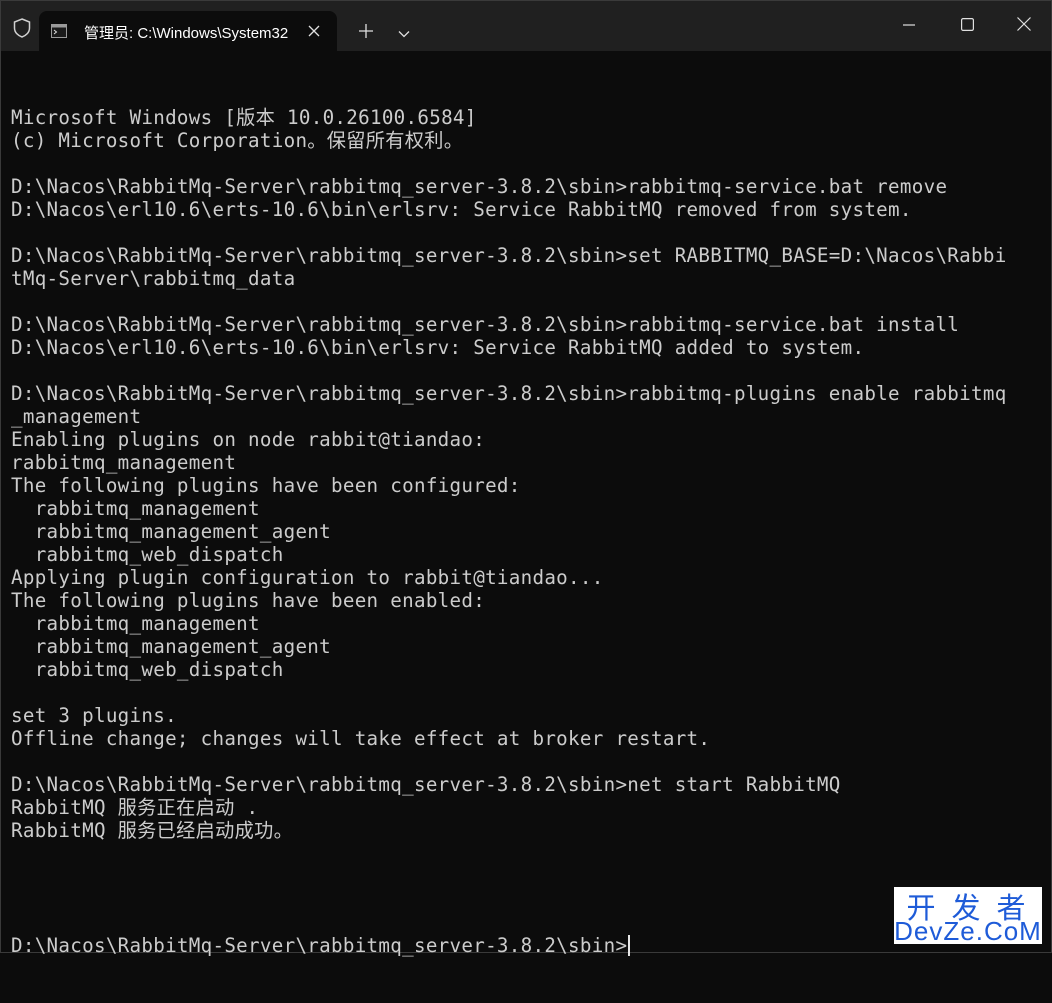  I want to click on tab-terminal: 管理员: C:\Windows\System32, so click(188, 31).